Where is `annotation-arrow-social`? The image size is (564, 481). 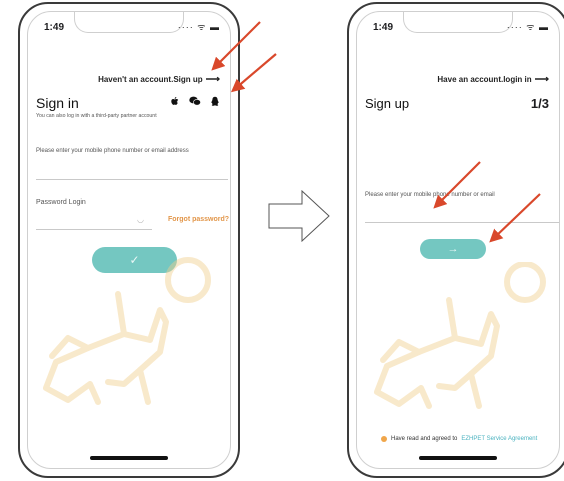
annotation-arrow-social is located at coordinates (253, 73).